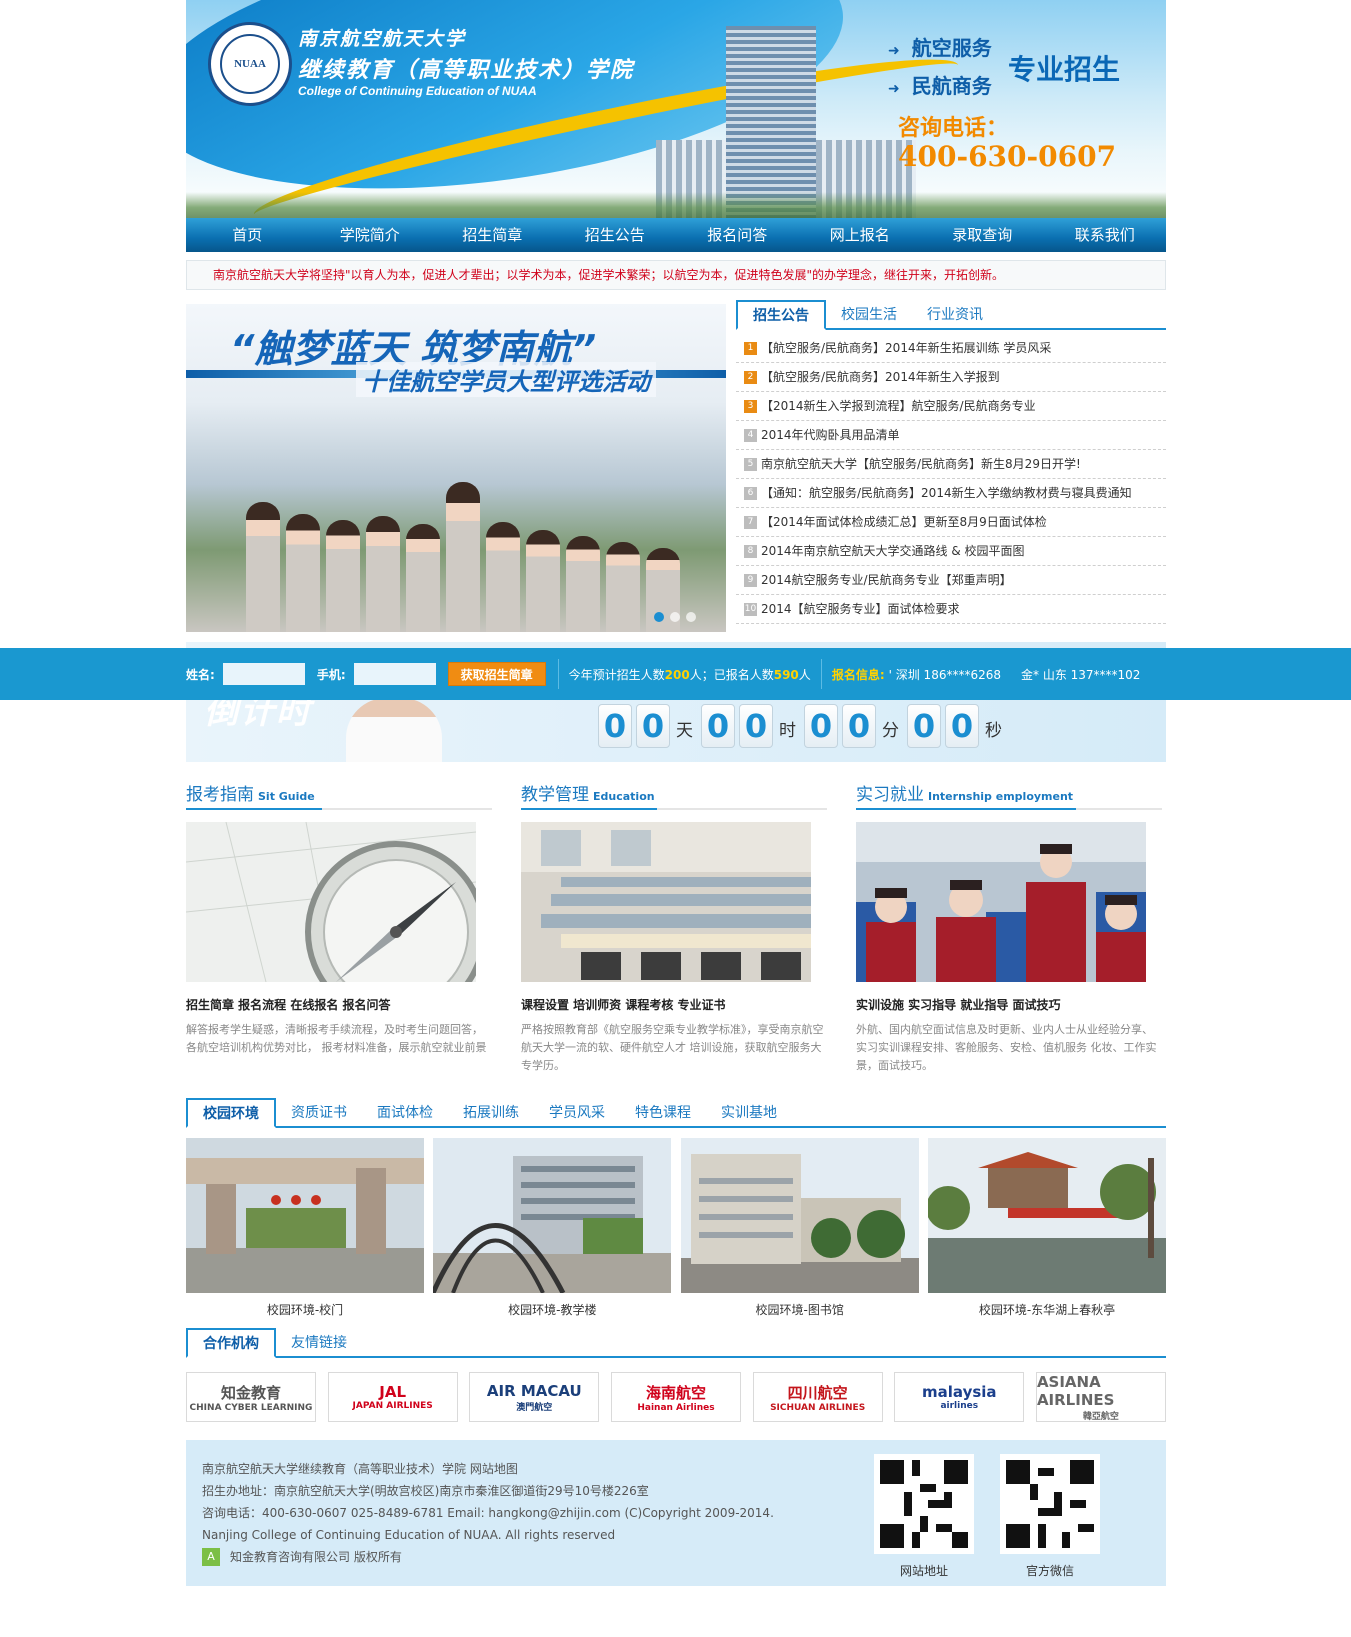  I want to click on partner-name: 知金教育, so click(250, 1392).